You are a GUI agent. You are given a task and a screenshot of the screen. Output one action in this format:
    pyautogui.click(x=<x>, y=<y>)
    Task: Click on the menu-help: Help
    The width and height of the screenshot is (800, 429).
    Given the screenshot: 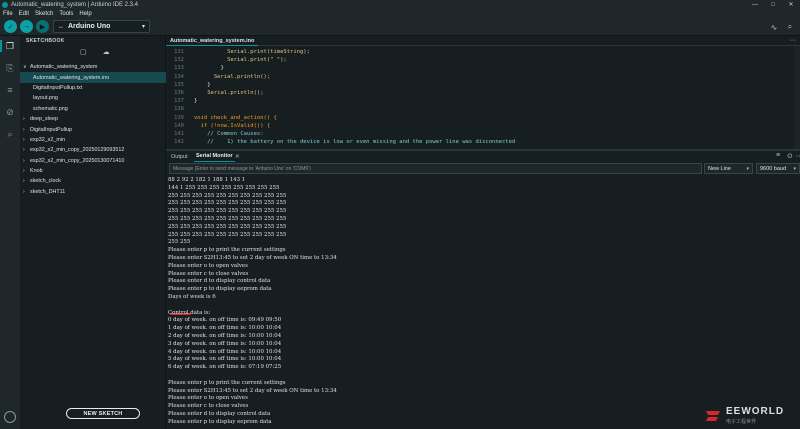 What is the action you would take?
    pyautogui.click(x=85, y=14)
    